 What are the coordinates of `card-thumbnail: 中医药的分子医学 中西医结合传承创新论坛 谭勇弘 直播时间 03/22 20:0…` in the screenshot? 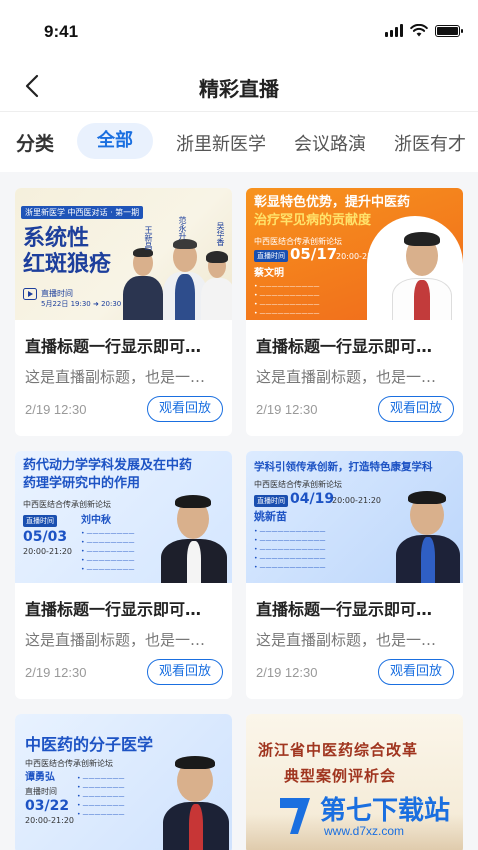 It's located at (123, 782).